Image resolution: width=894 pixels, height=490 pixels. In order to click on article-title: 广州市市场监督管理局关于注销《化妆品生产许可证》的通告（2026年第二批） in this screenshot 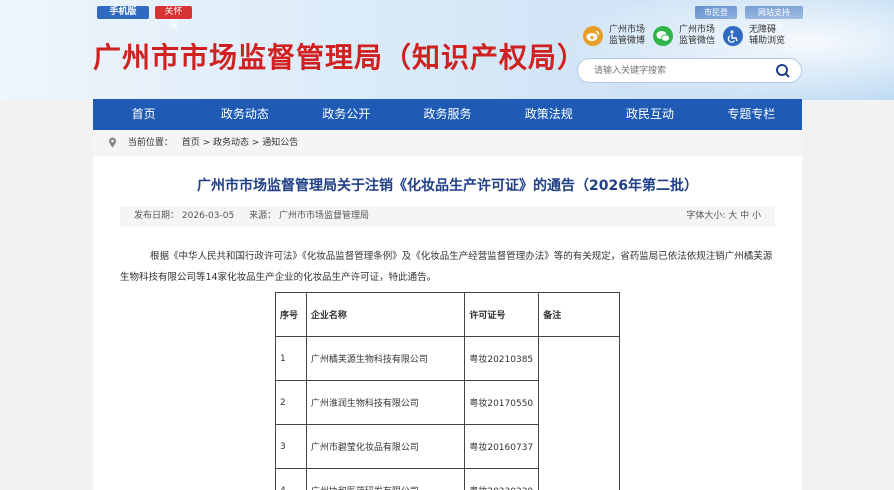, I will do `click(447, 186)`.